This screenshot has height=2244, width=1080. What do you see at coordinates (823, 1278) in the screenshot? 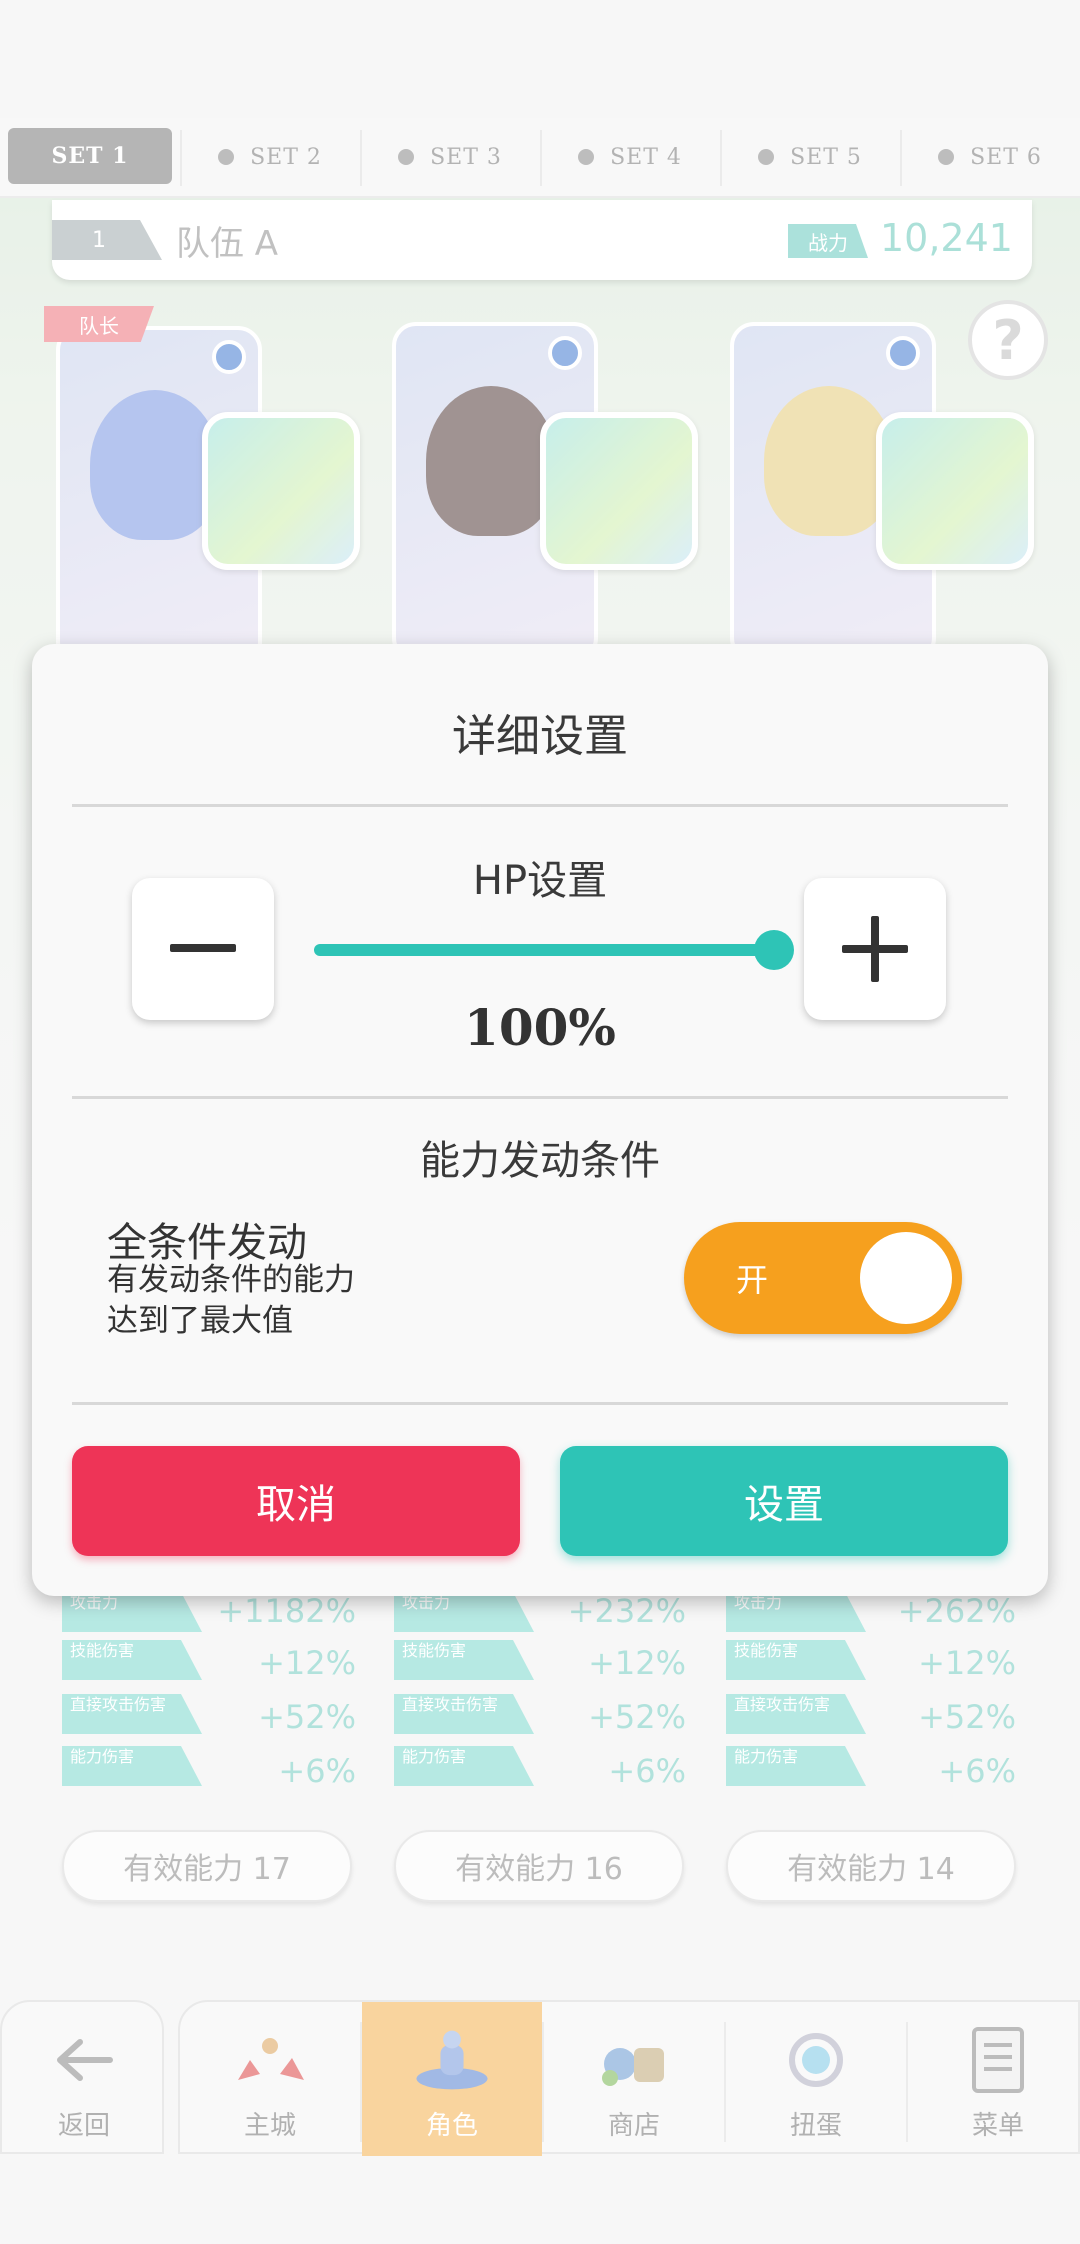
I see `all-condition-toggle: 开` at bounding box center [823, 1278].